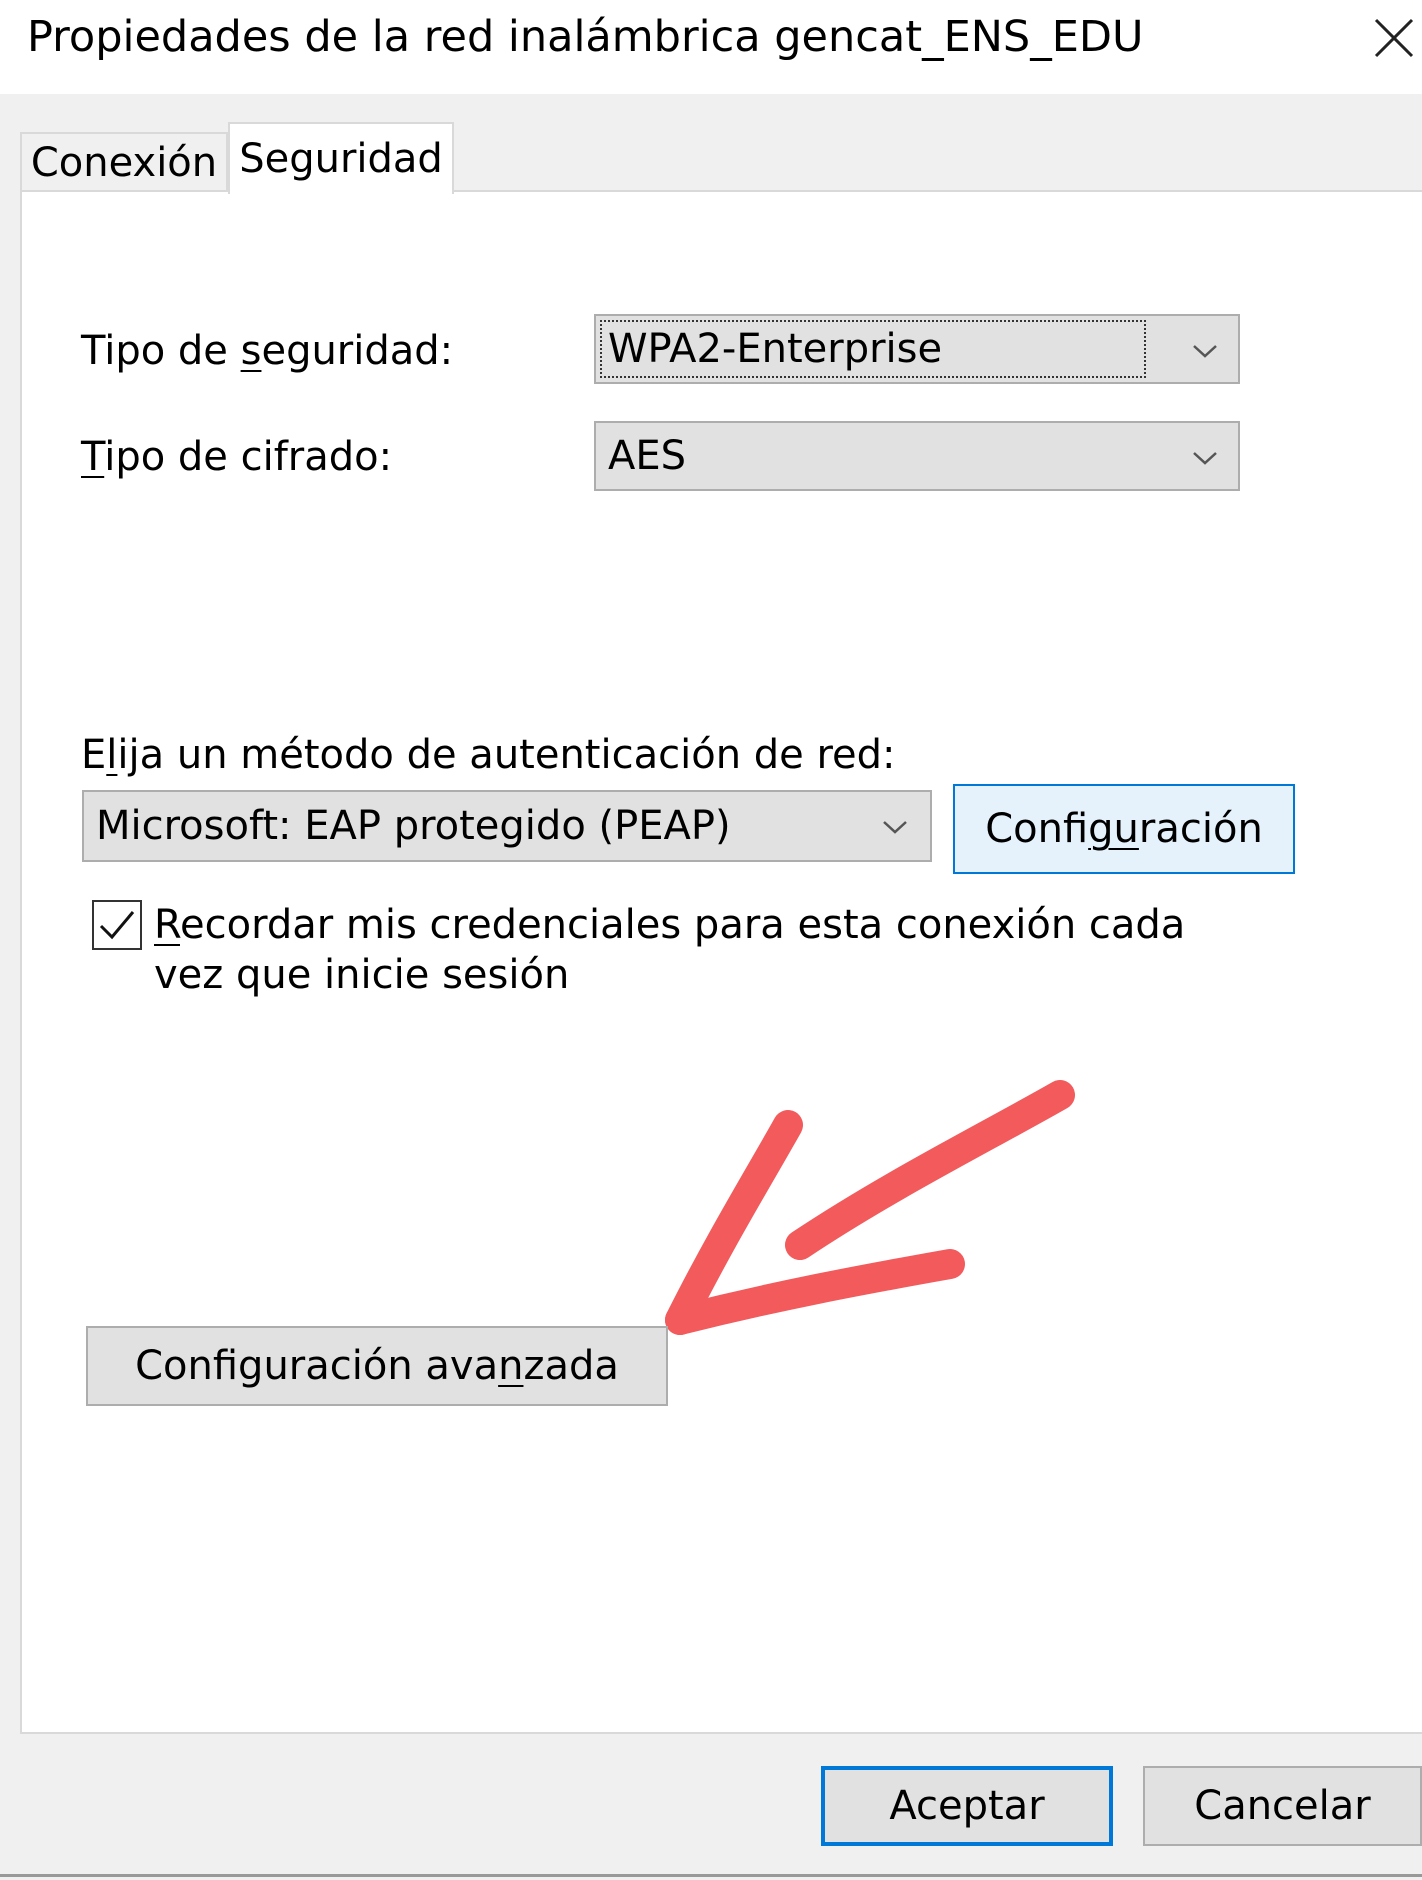 This screenshot has width=1422, height=1880. I want to click on arrow-icon, so click(870, 1207).